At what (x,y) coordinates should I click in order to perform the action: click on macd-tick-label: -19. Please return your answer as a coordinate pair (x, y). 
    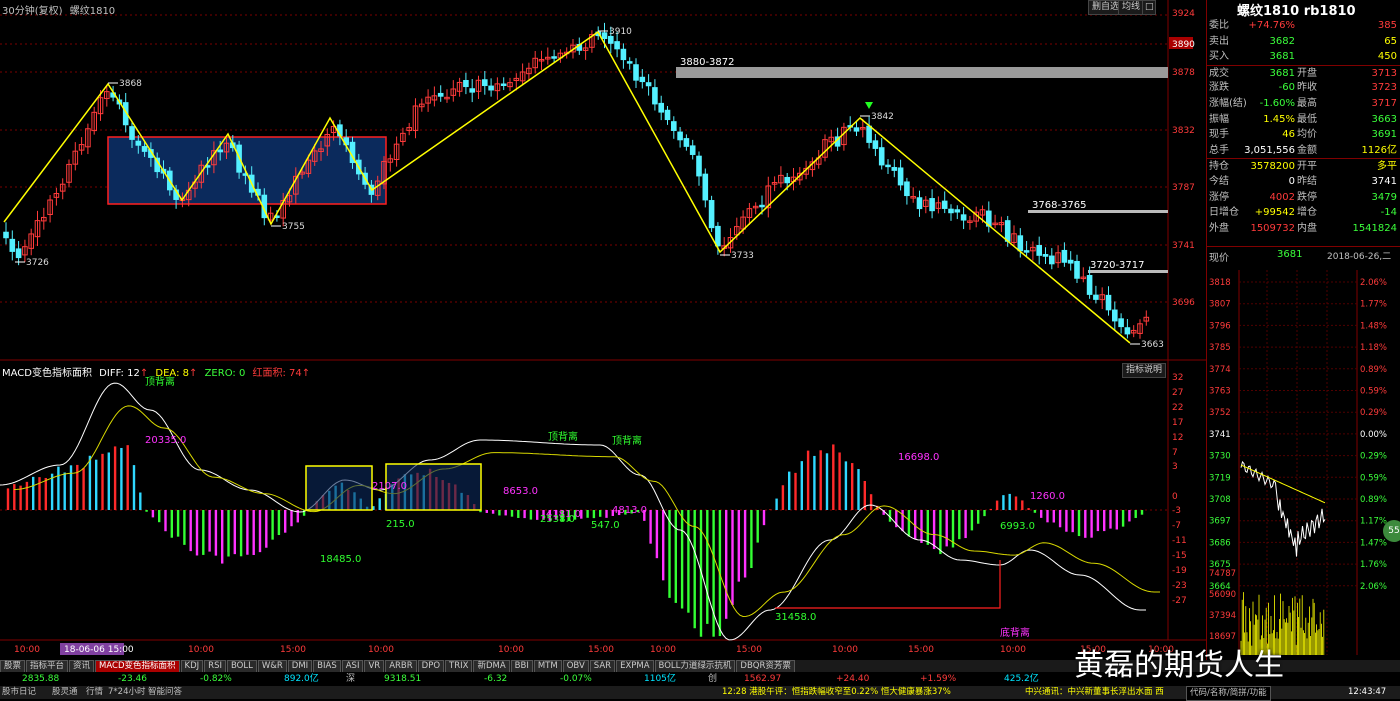
    Looking at the image, I should click on (1179, 571).